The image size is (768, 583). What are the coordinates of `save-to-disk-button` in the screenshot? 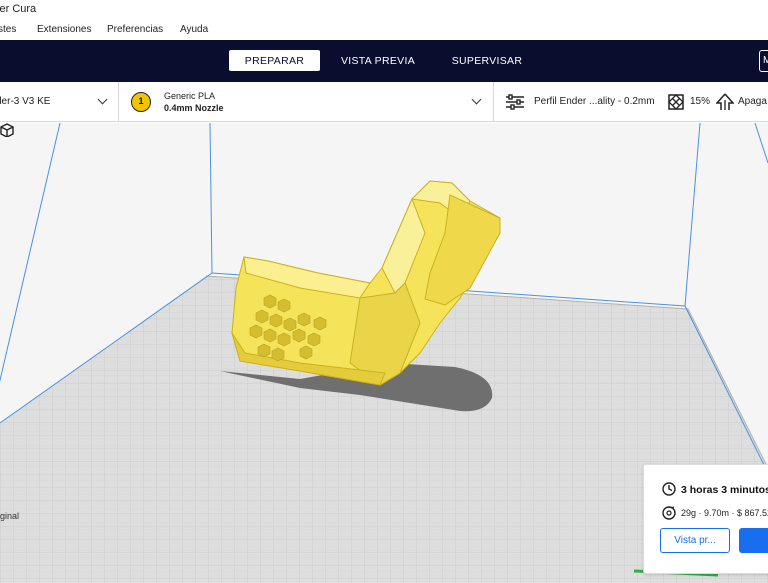 It's located at (753, 540).